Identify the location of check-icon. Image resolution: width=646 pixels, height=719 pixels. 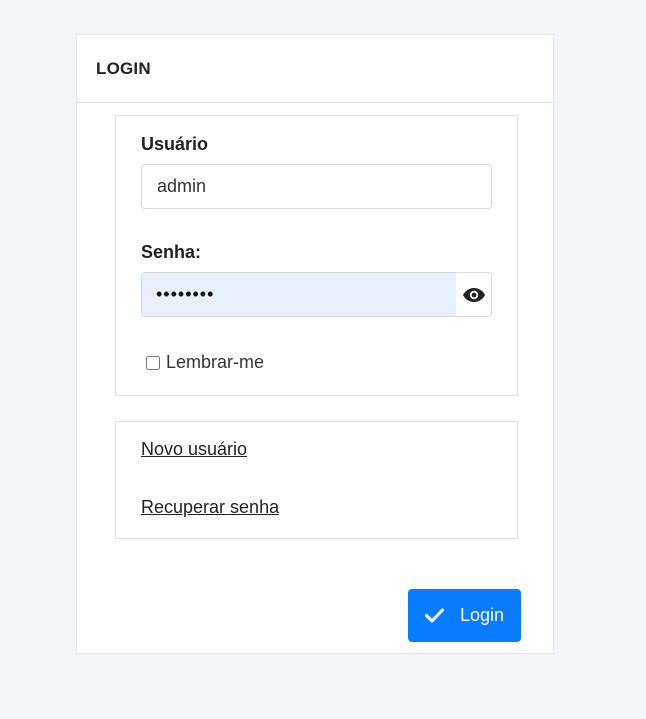
(434, 615).